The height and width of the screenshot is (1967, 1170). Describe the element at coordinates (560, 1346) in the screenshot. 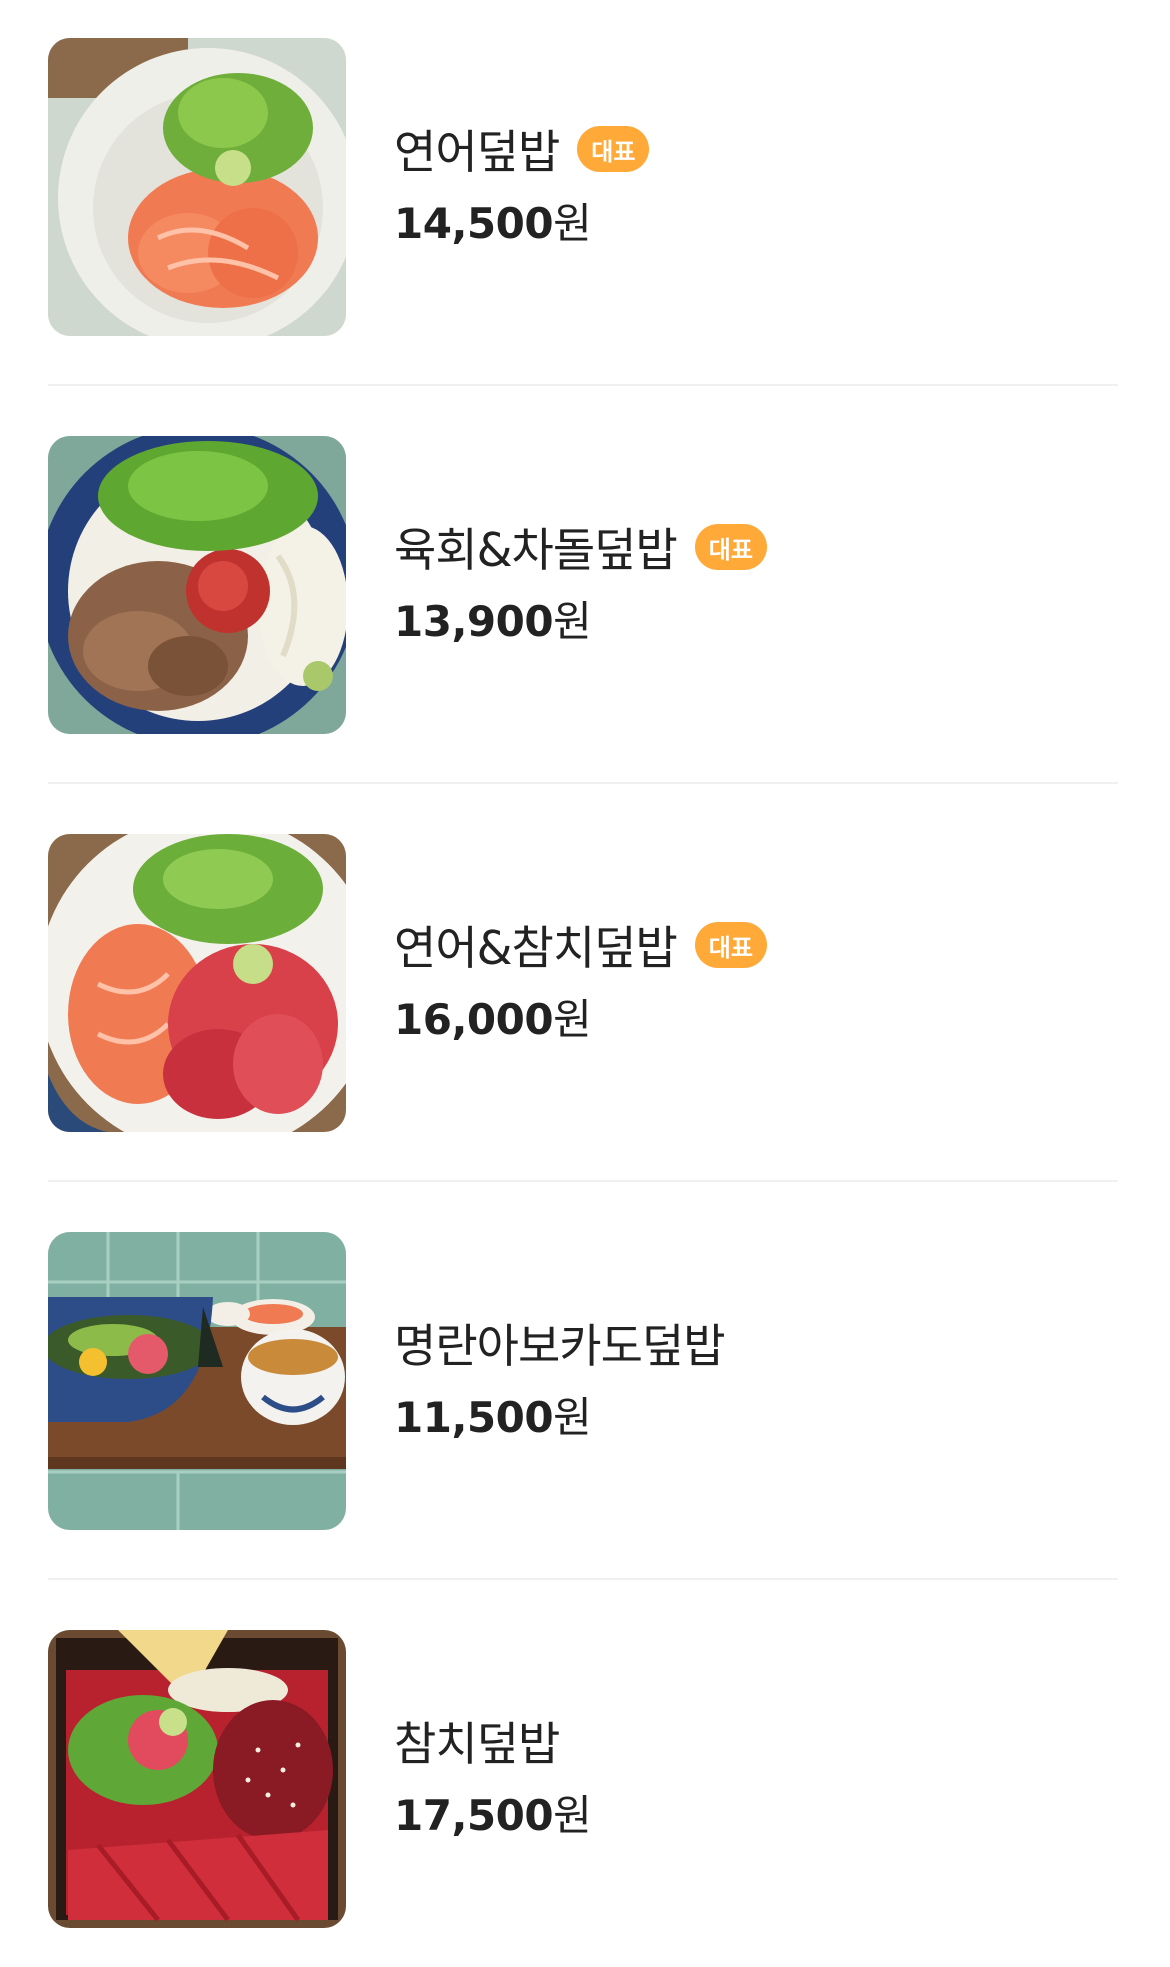

I see `menu-item-name: 명란아보카도덮밥` at that location.